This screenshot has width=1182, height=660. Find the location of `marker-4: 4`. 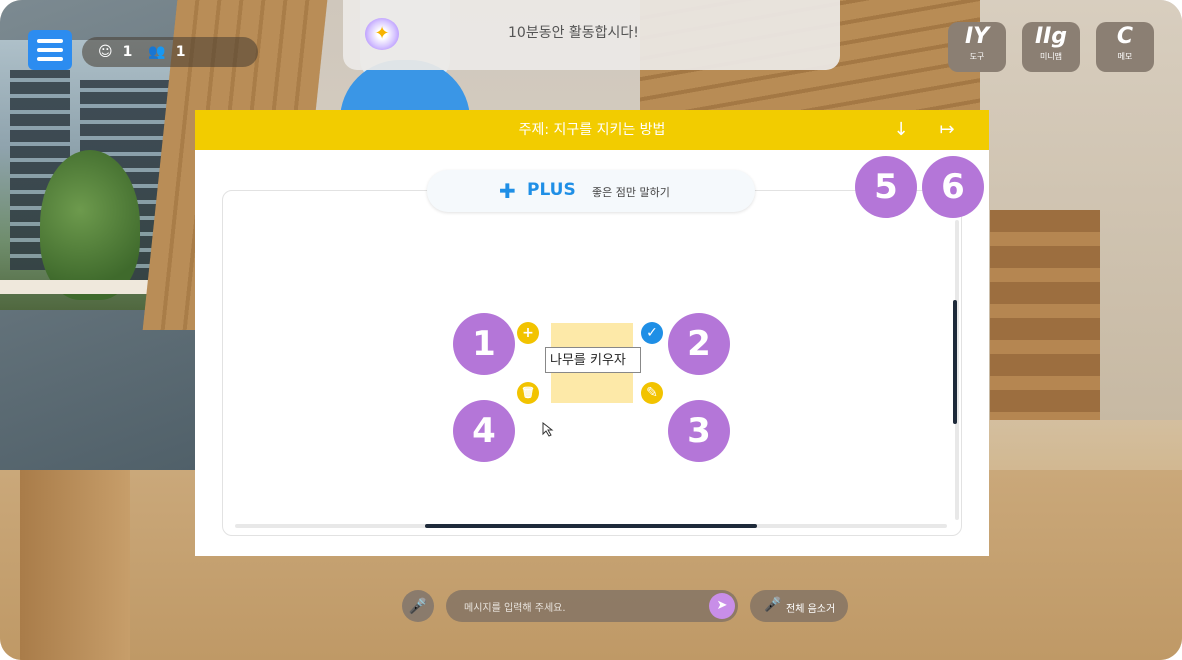

marker-4: 4 is located at coordinates (484, 431).